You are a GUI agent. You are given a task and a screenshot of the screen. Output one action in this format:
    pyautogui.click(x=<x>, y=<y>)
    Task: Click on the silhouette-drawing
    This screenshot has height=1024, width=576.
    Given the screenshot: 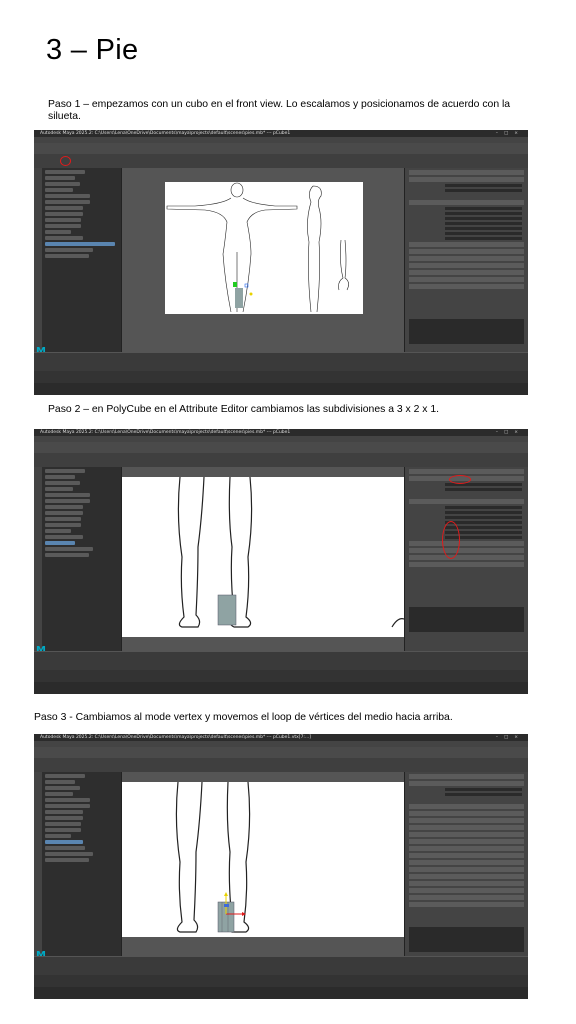 What is the action you would take?
    pyautogui.click(x=257, y=247)
    